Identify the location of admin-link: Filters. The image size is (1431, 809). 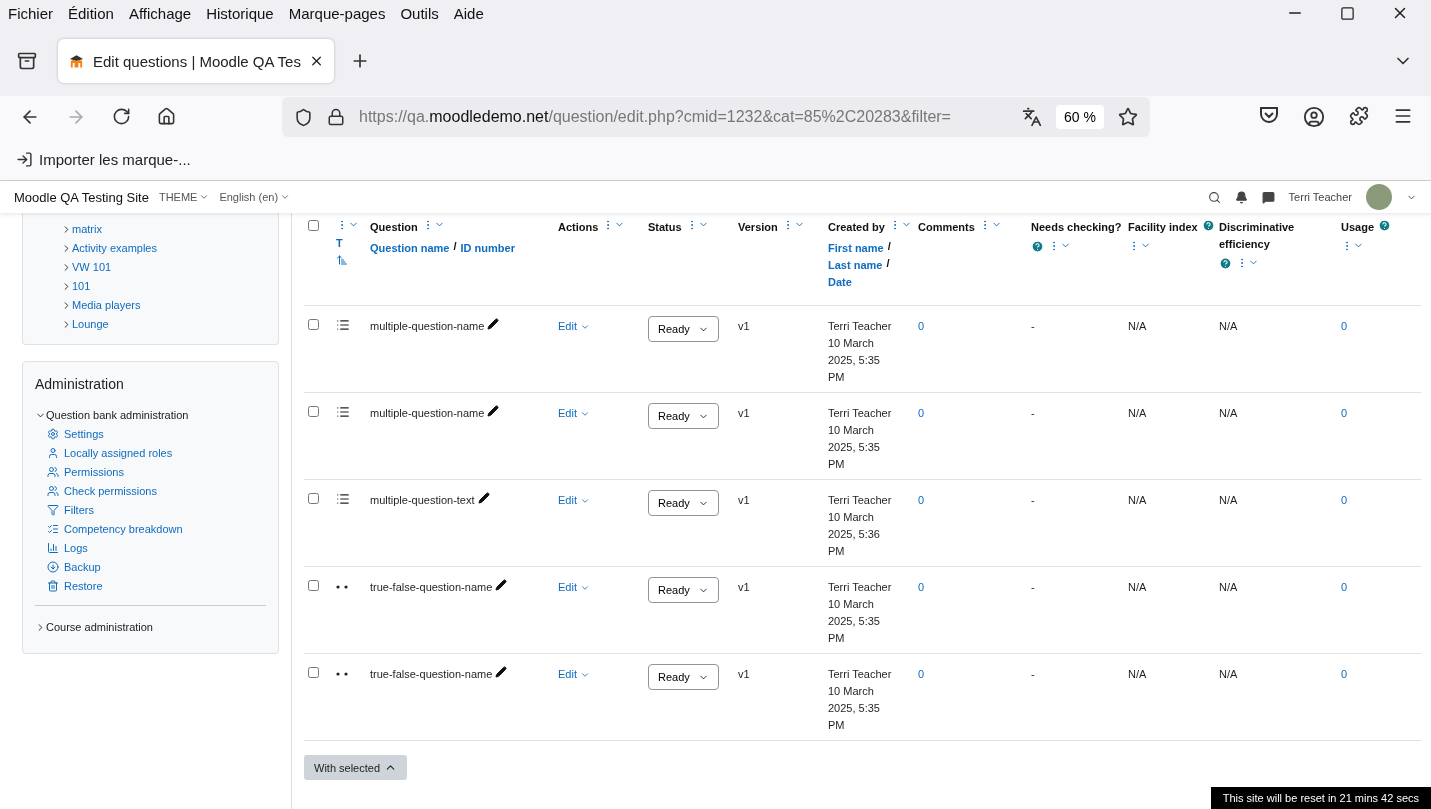
(156, 510).